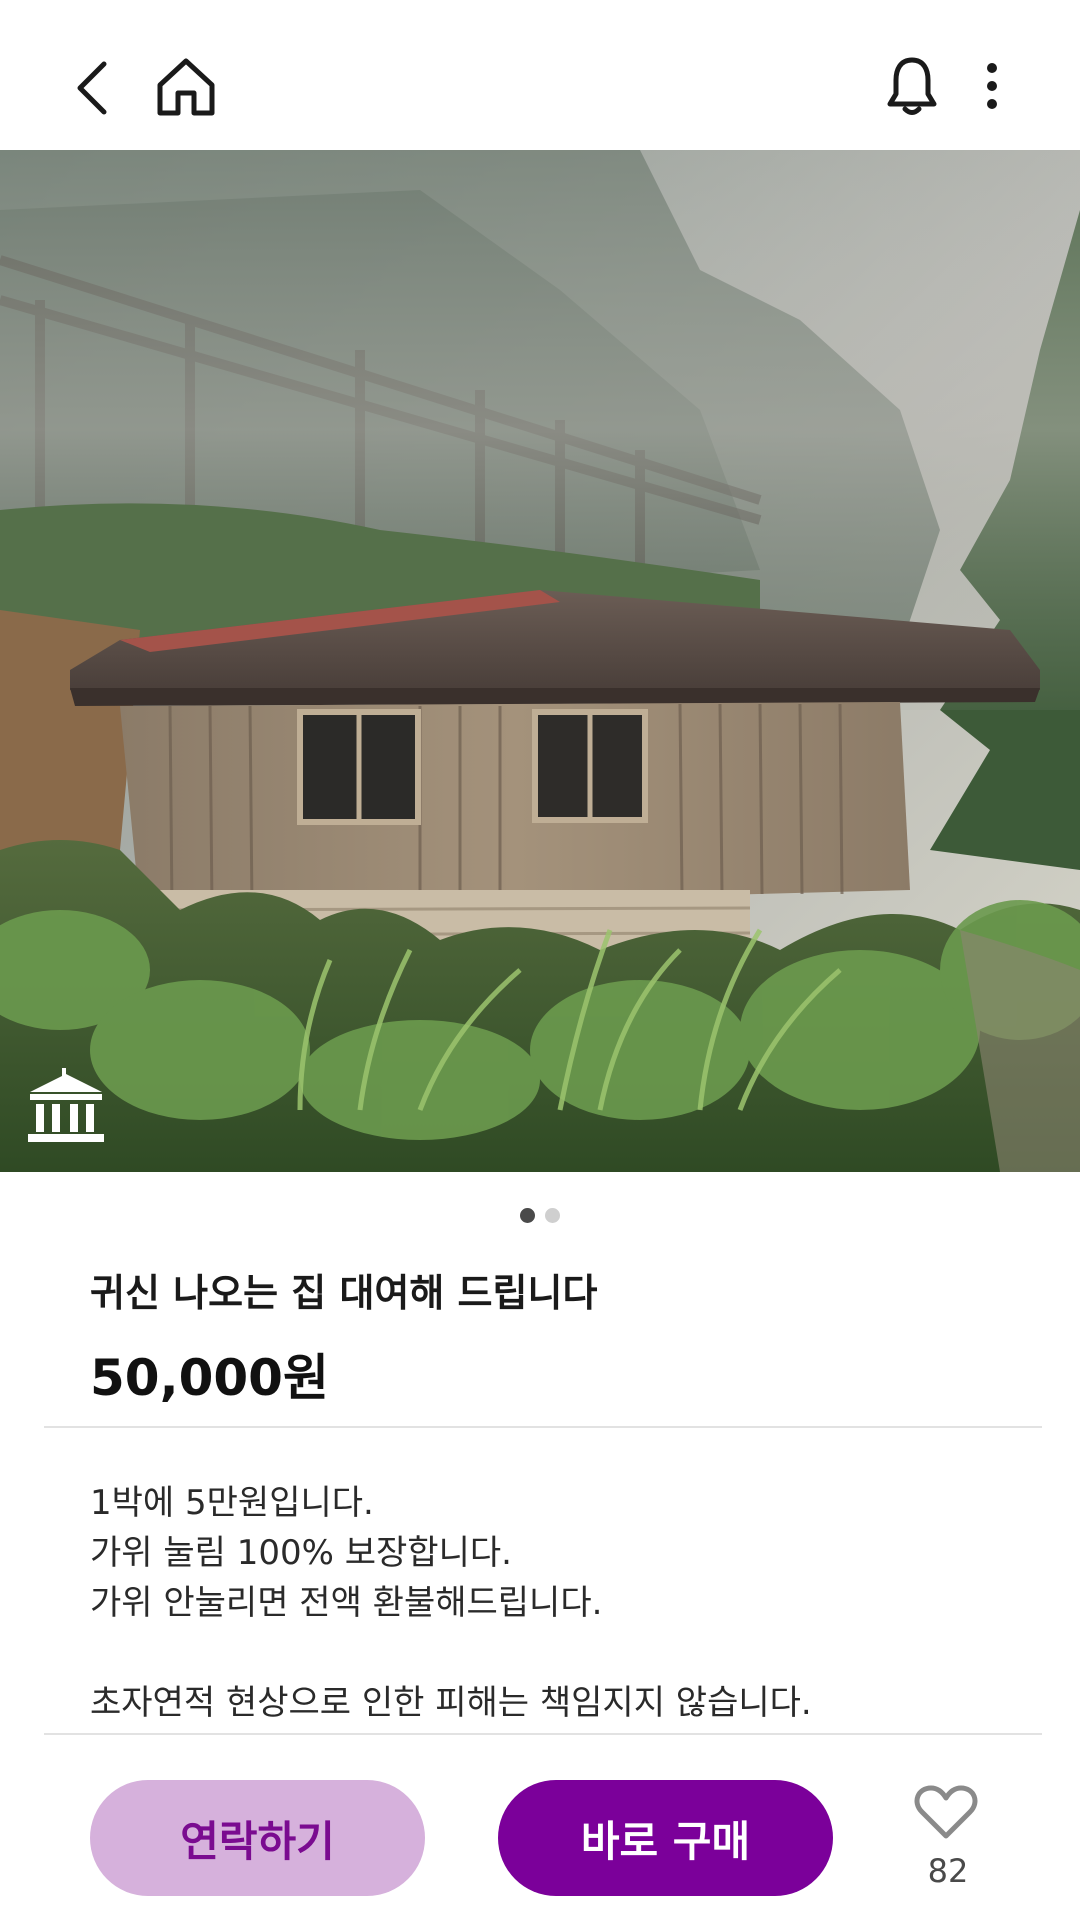 The image size is (1080, 1920). Describe the element at coordinates (346, 1603) in the screenshot. I see `description-line: 가위 안눌리면 전액 환불해드립니다.` at that location.